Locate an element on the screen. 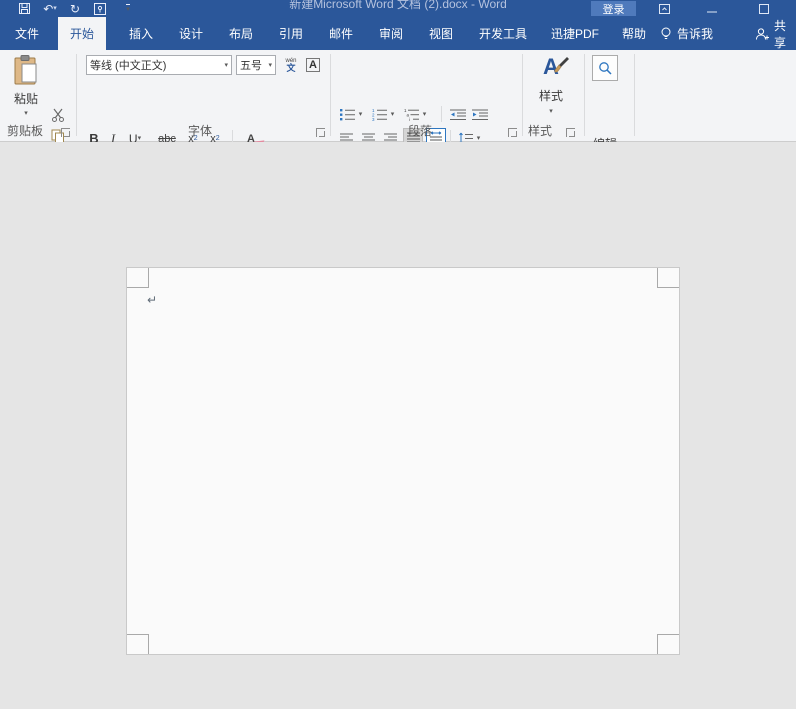 The width and height of the screenshot is (796, 709). share-label: 共享 is located at coordinates (780, 34).